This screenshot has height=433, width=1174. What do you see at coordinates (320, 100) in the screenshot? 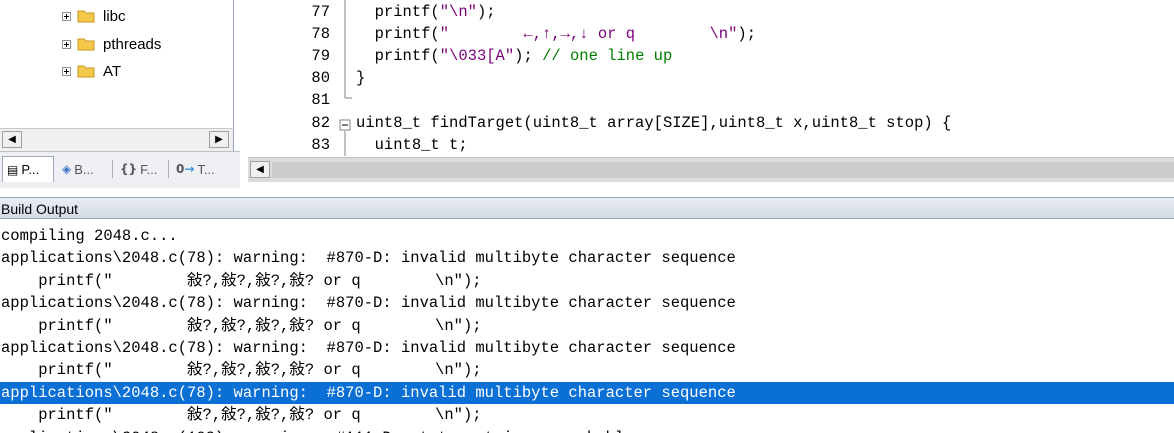
I see `line-number: 81` at bounding box center [320, 100].